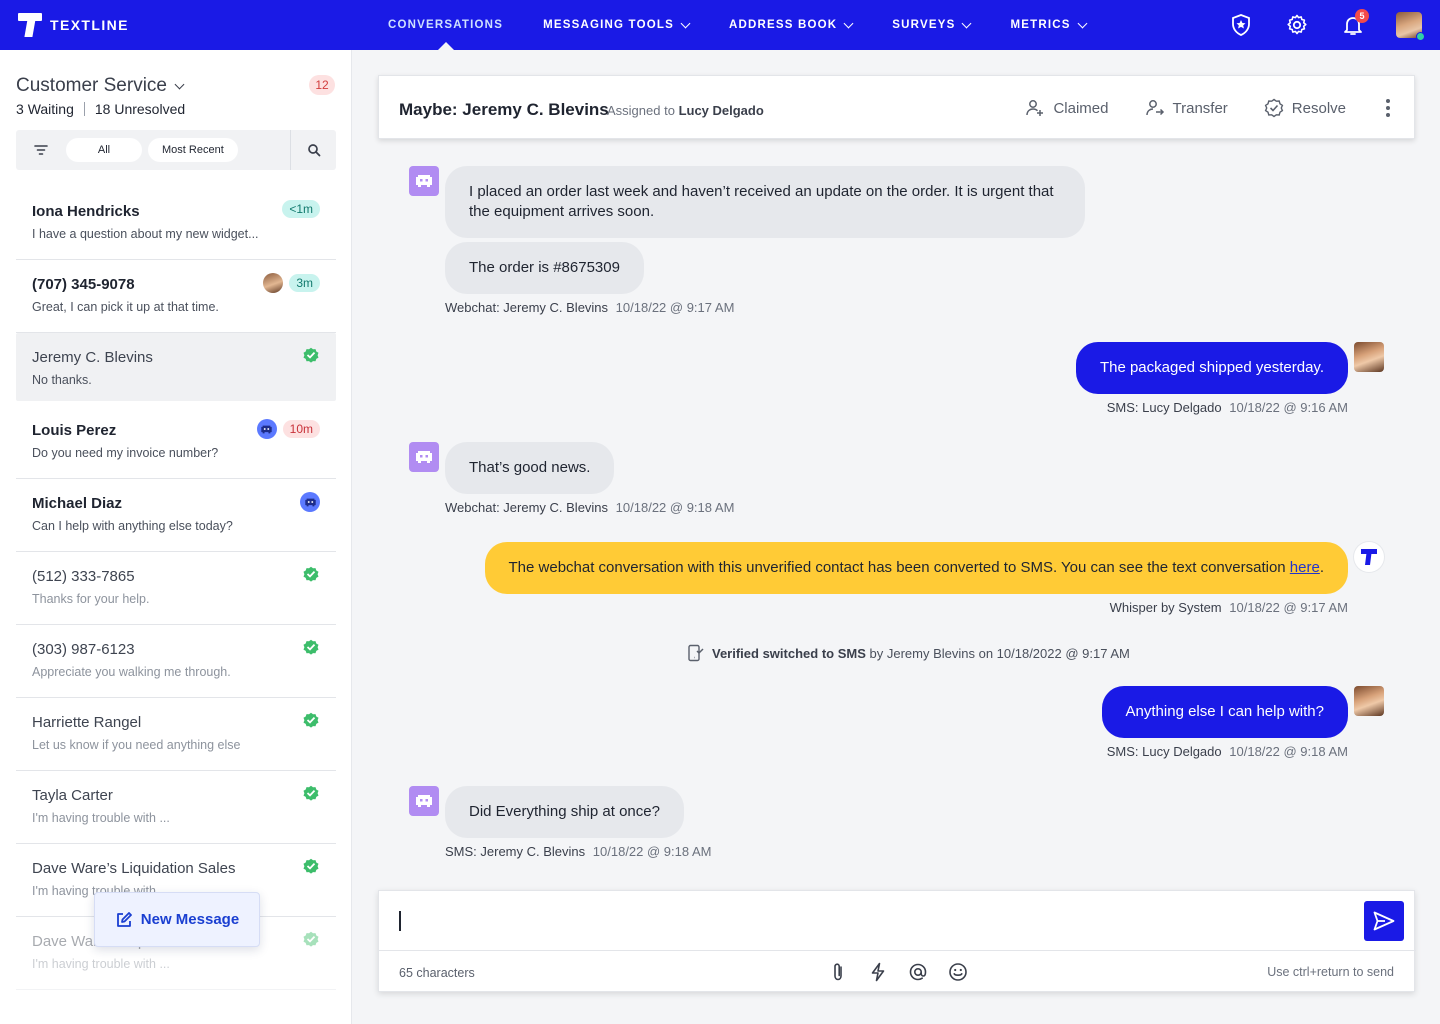 This screenshot has height=1024, width=1440. Describe the element at coordinates (838, 972) in the screenshot. I see `attachment-icon` at that location.